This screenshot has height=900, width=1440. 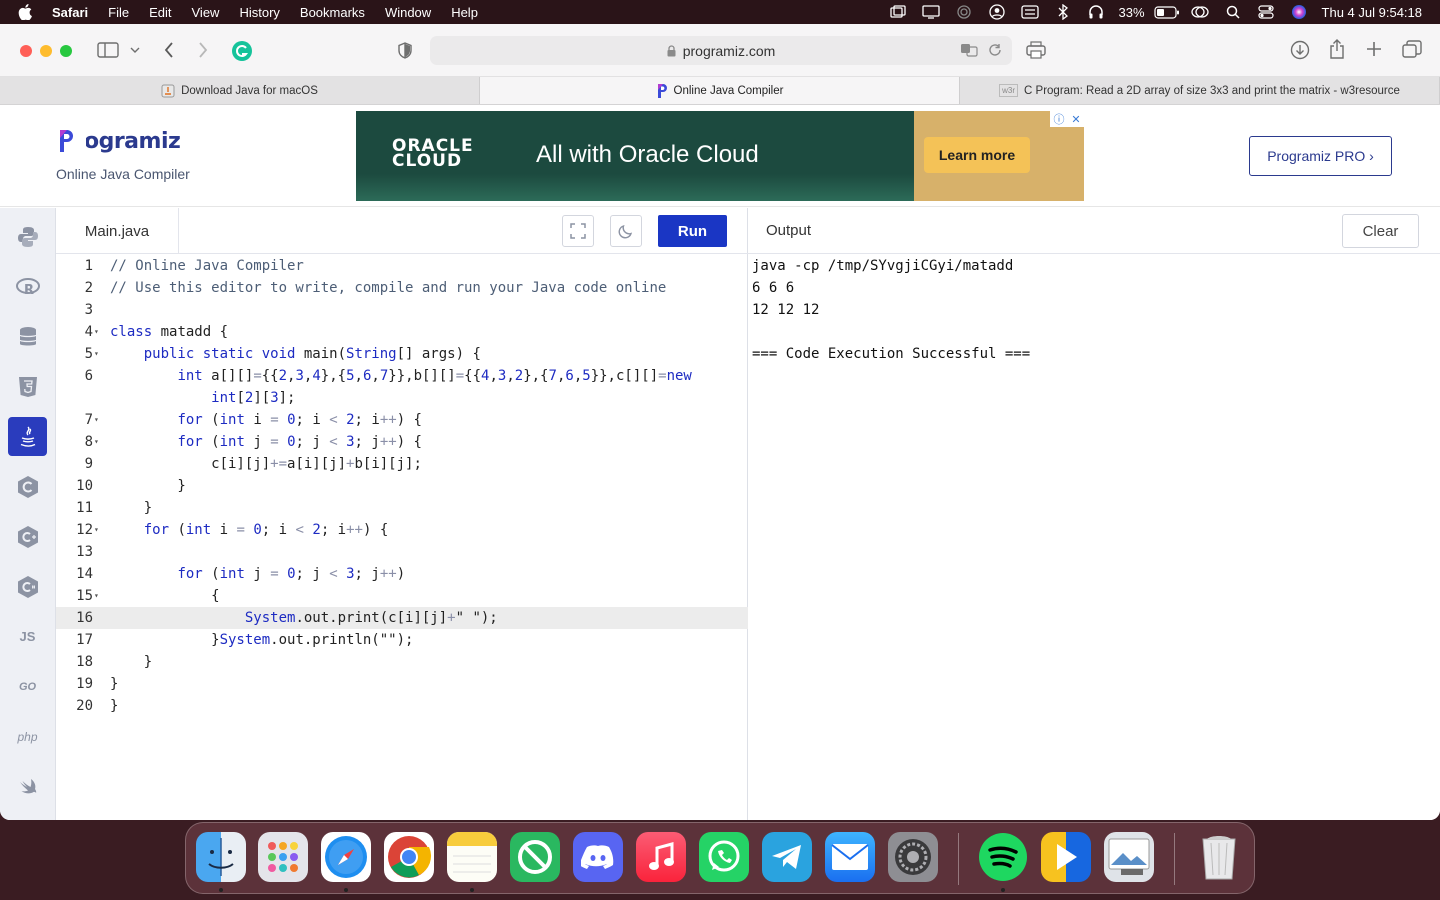 I want to click on safari-icon, so click(x=346, y=857).